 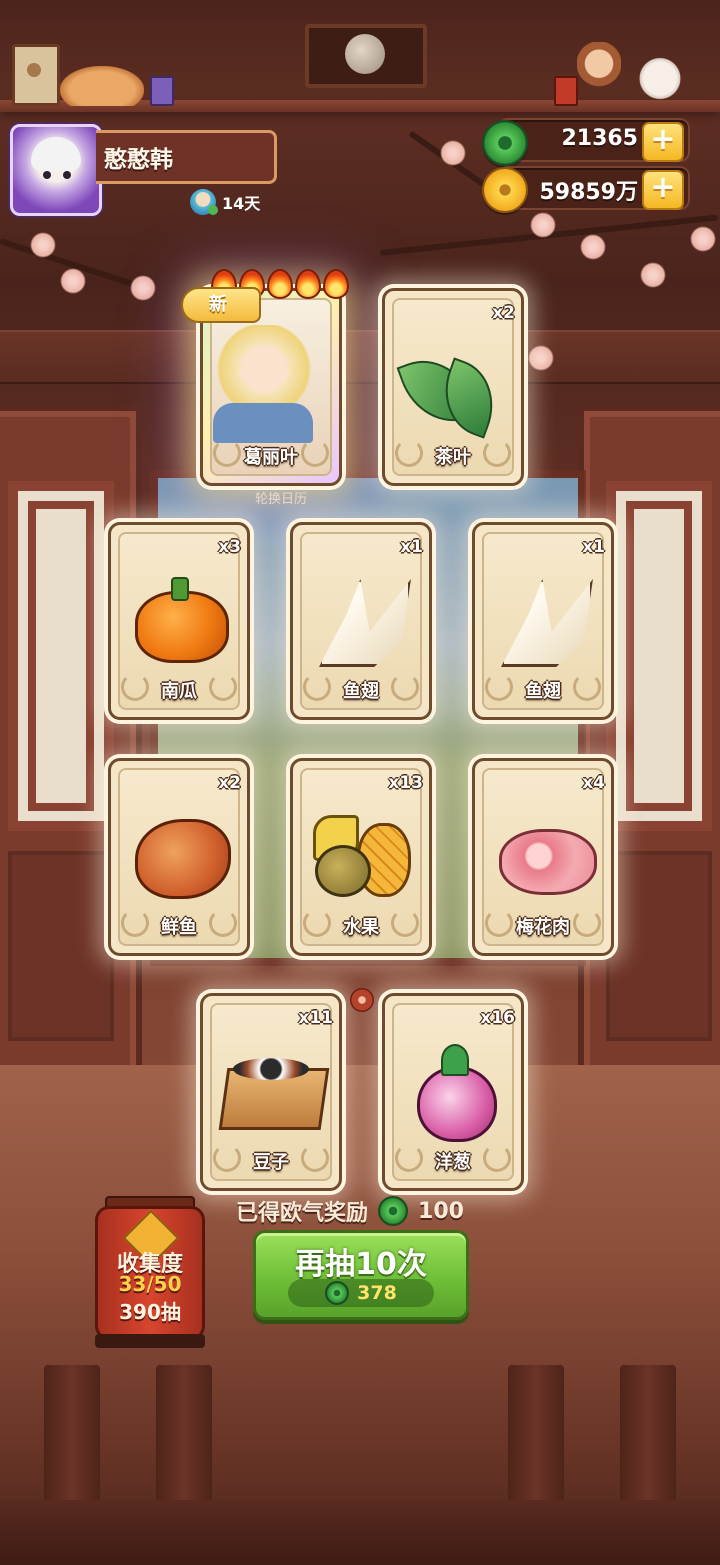 I want to click on target-icon, so click(x=362, y=1000).